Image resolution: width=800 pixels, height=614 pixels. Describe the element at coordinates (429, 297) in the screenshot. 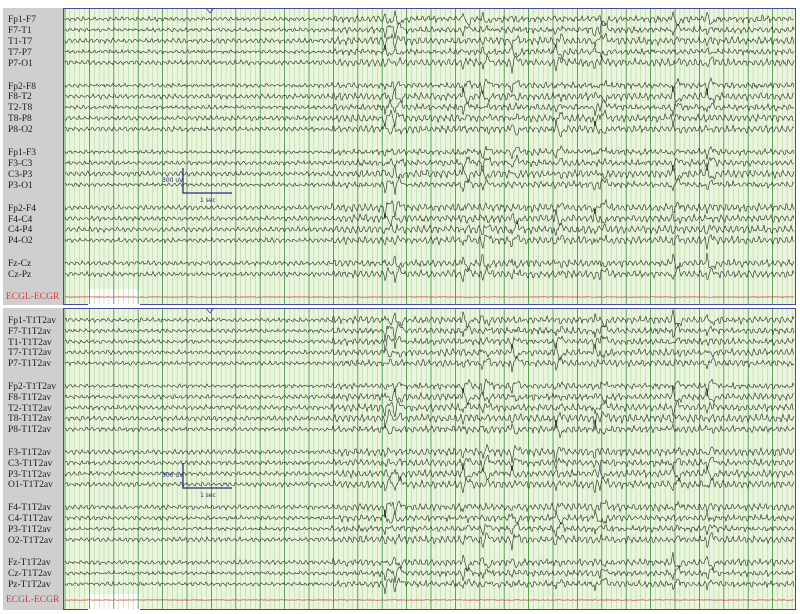

I see `ecg-trace` at that location.